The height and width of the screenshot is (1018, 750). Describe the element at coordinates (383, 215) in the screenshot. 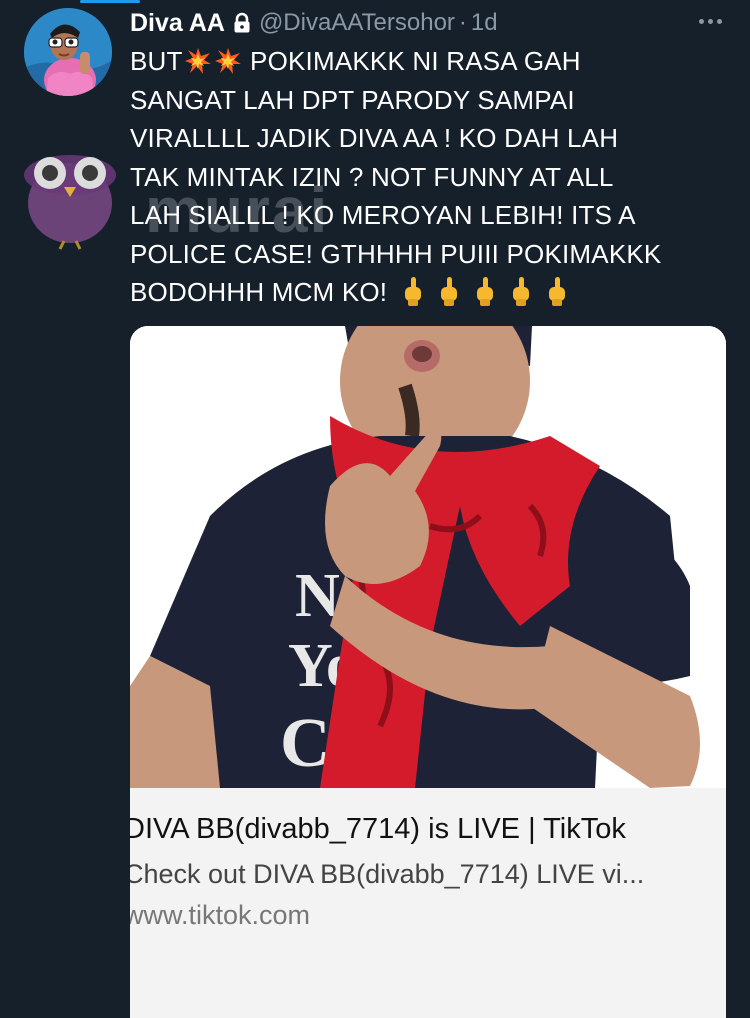

I see `tweet-text-line-5: LAH SIALLL ! KO MEROYAN LEBIH! ITS A` at that location.